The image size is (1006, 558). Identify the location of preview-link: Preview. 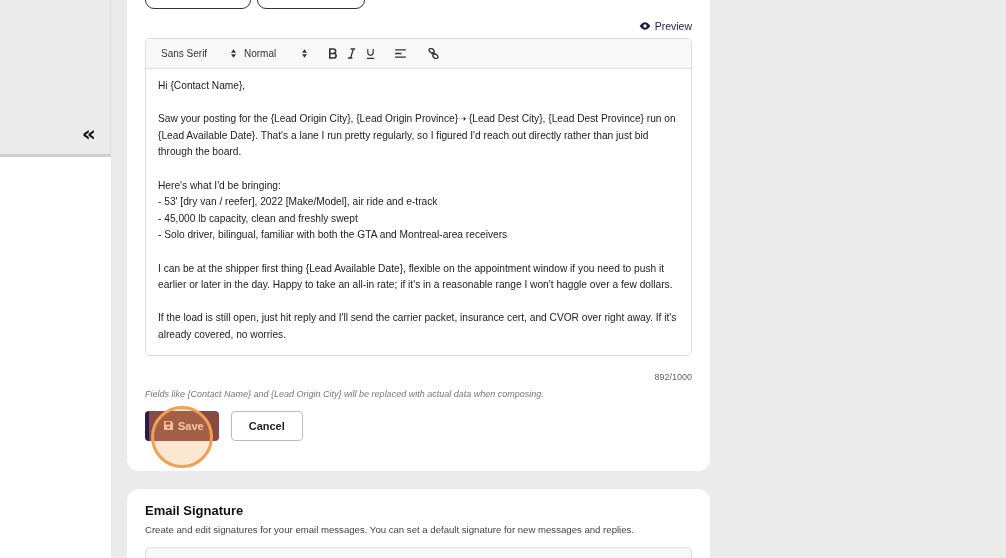
(665, 26).